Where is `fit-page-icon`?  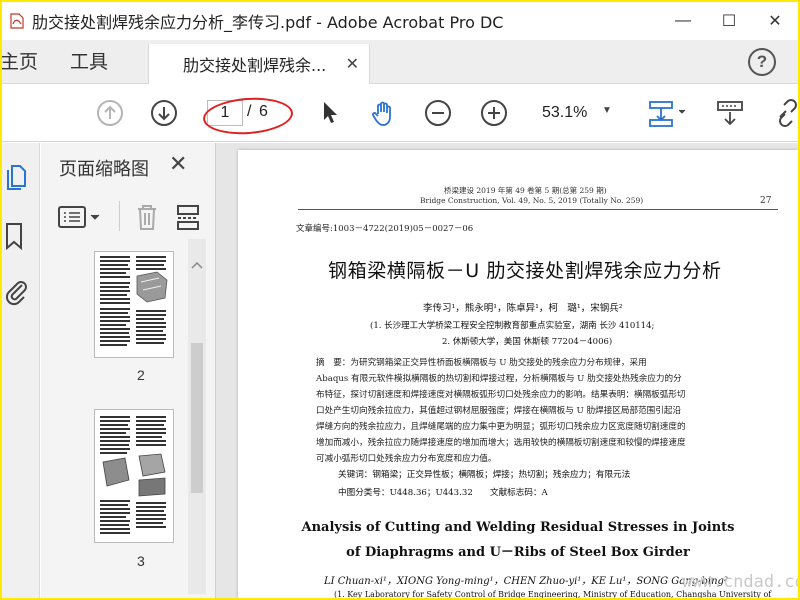
fit-page-icon is located at coordinates (668, 113).